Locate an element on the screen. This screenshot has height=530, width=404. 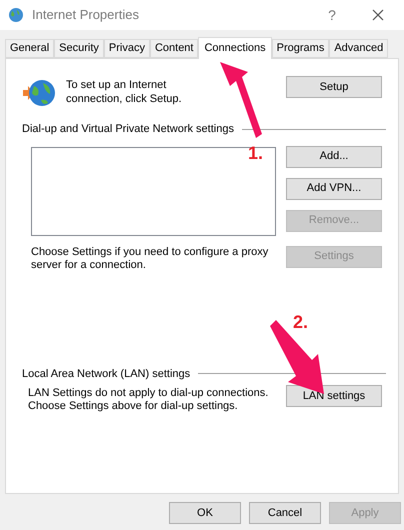
tab: Security is located at coordinates (79, 48).